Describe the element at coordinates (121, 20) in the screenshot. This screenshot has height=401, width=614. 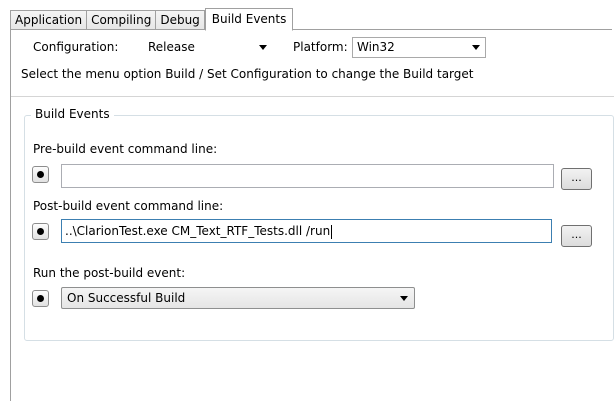
I see `tab-compiling: Compiling` at that location.